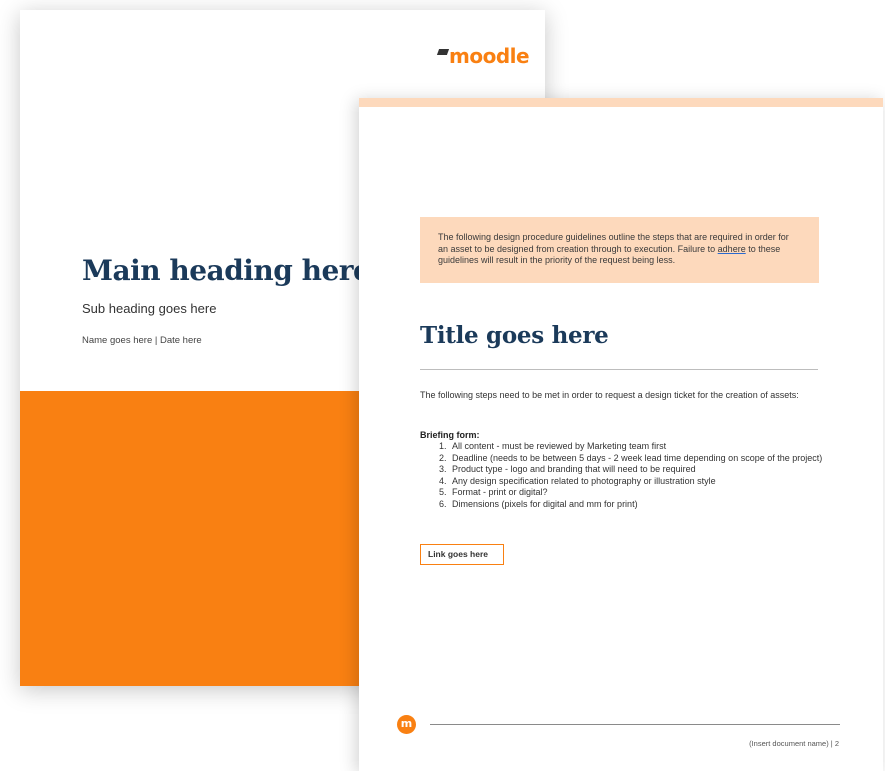 The width and height of the screenshot is (885, 771). What do you see at coordinates (731, 248) in the screenshot?
I see `callout-underlined-word: adhere` at bounding box center [731, 248].